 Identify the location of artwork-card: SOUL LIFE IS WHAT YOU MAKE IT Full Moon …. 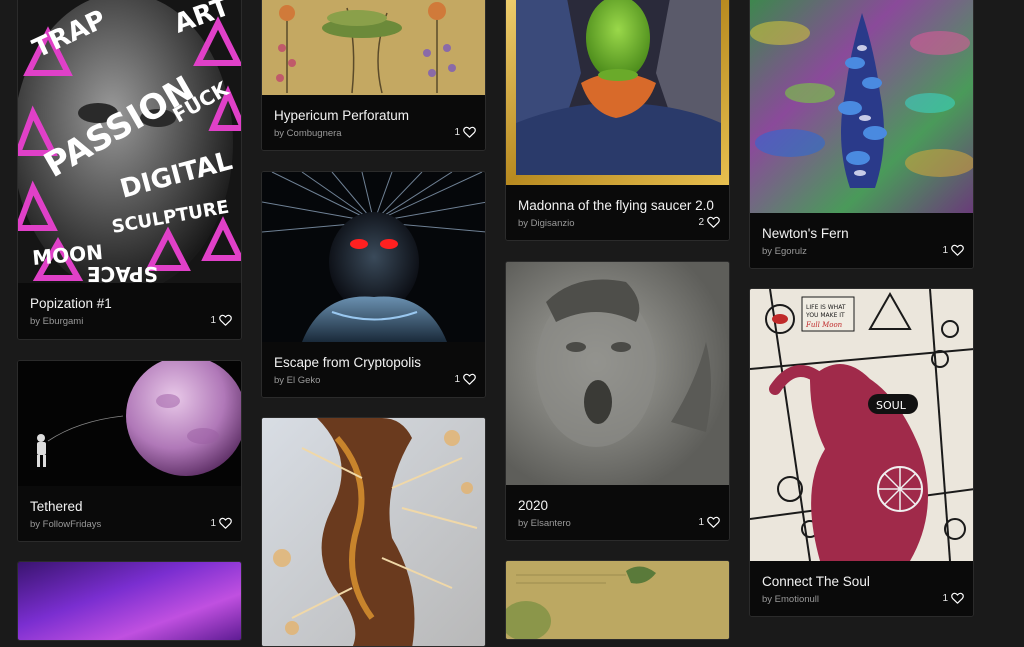
(861, 452).